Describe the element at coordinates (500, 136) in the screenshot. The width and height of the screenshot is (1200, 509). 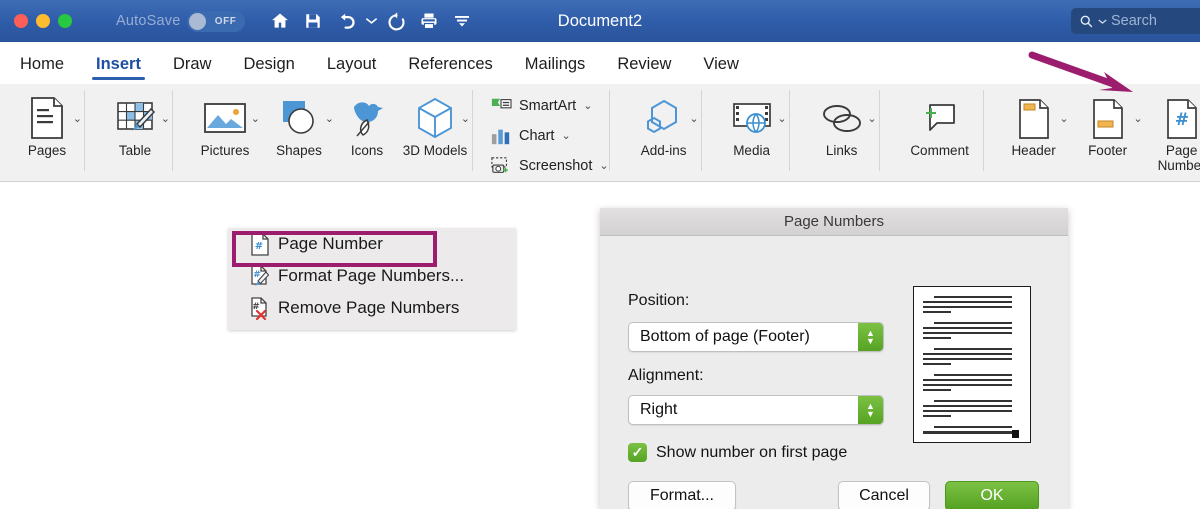
I see `chart-icon` at that location.